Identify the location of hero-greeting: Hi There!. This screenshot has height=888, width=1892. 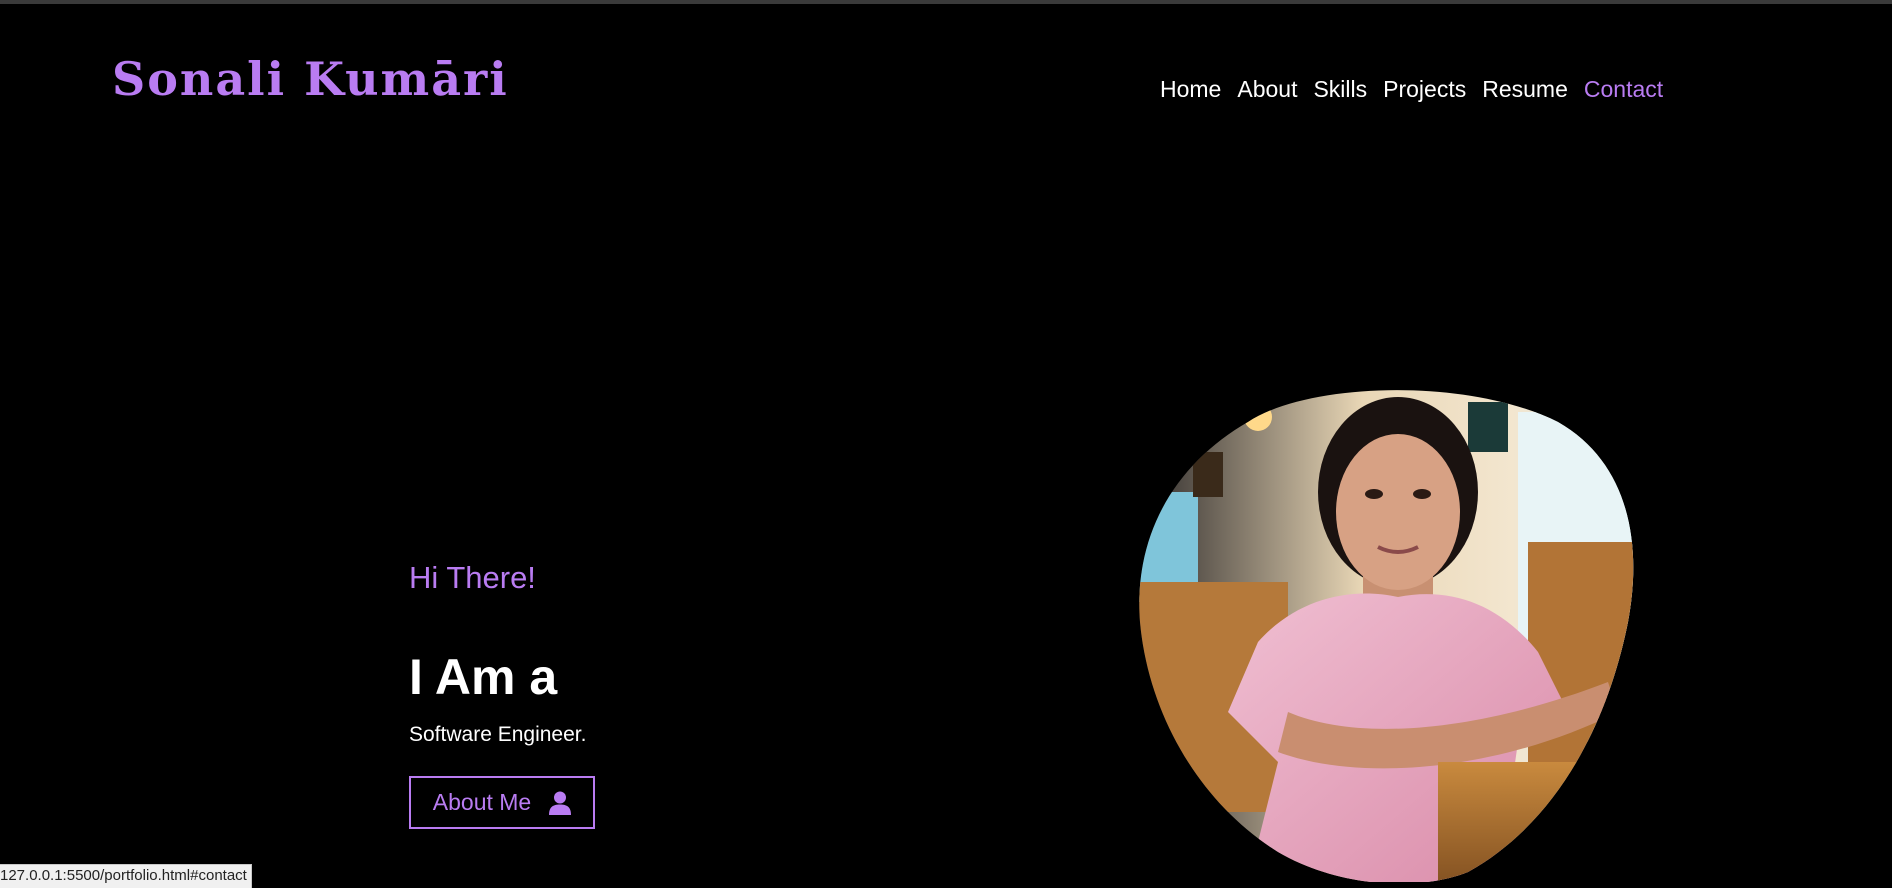
(472, 577).